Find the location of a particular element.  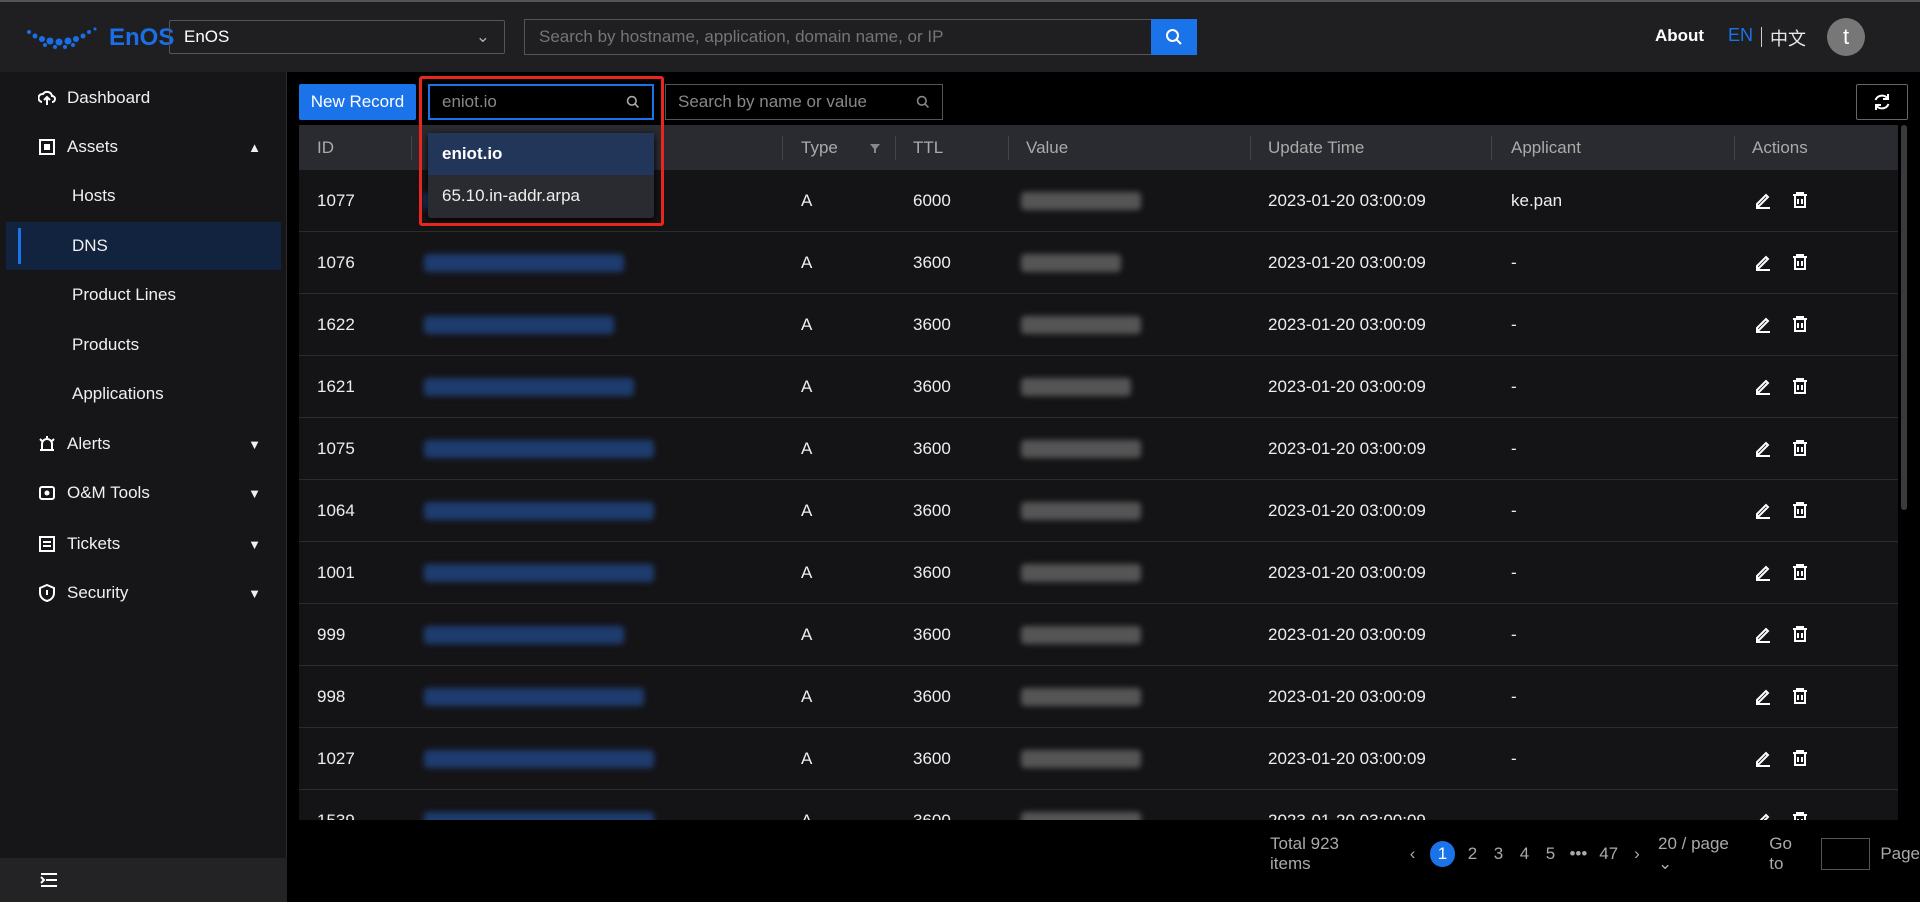

sidebar-item-alerts: Alerts ▼ is located at coordinates (143, 444).